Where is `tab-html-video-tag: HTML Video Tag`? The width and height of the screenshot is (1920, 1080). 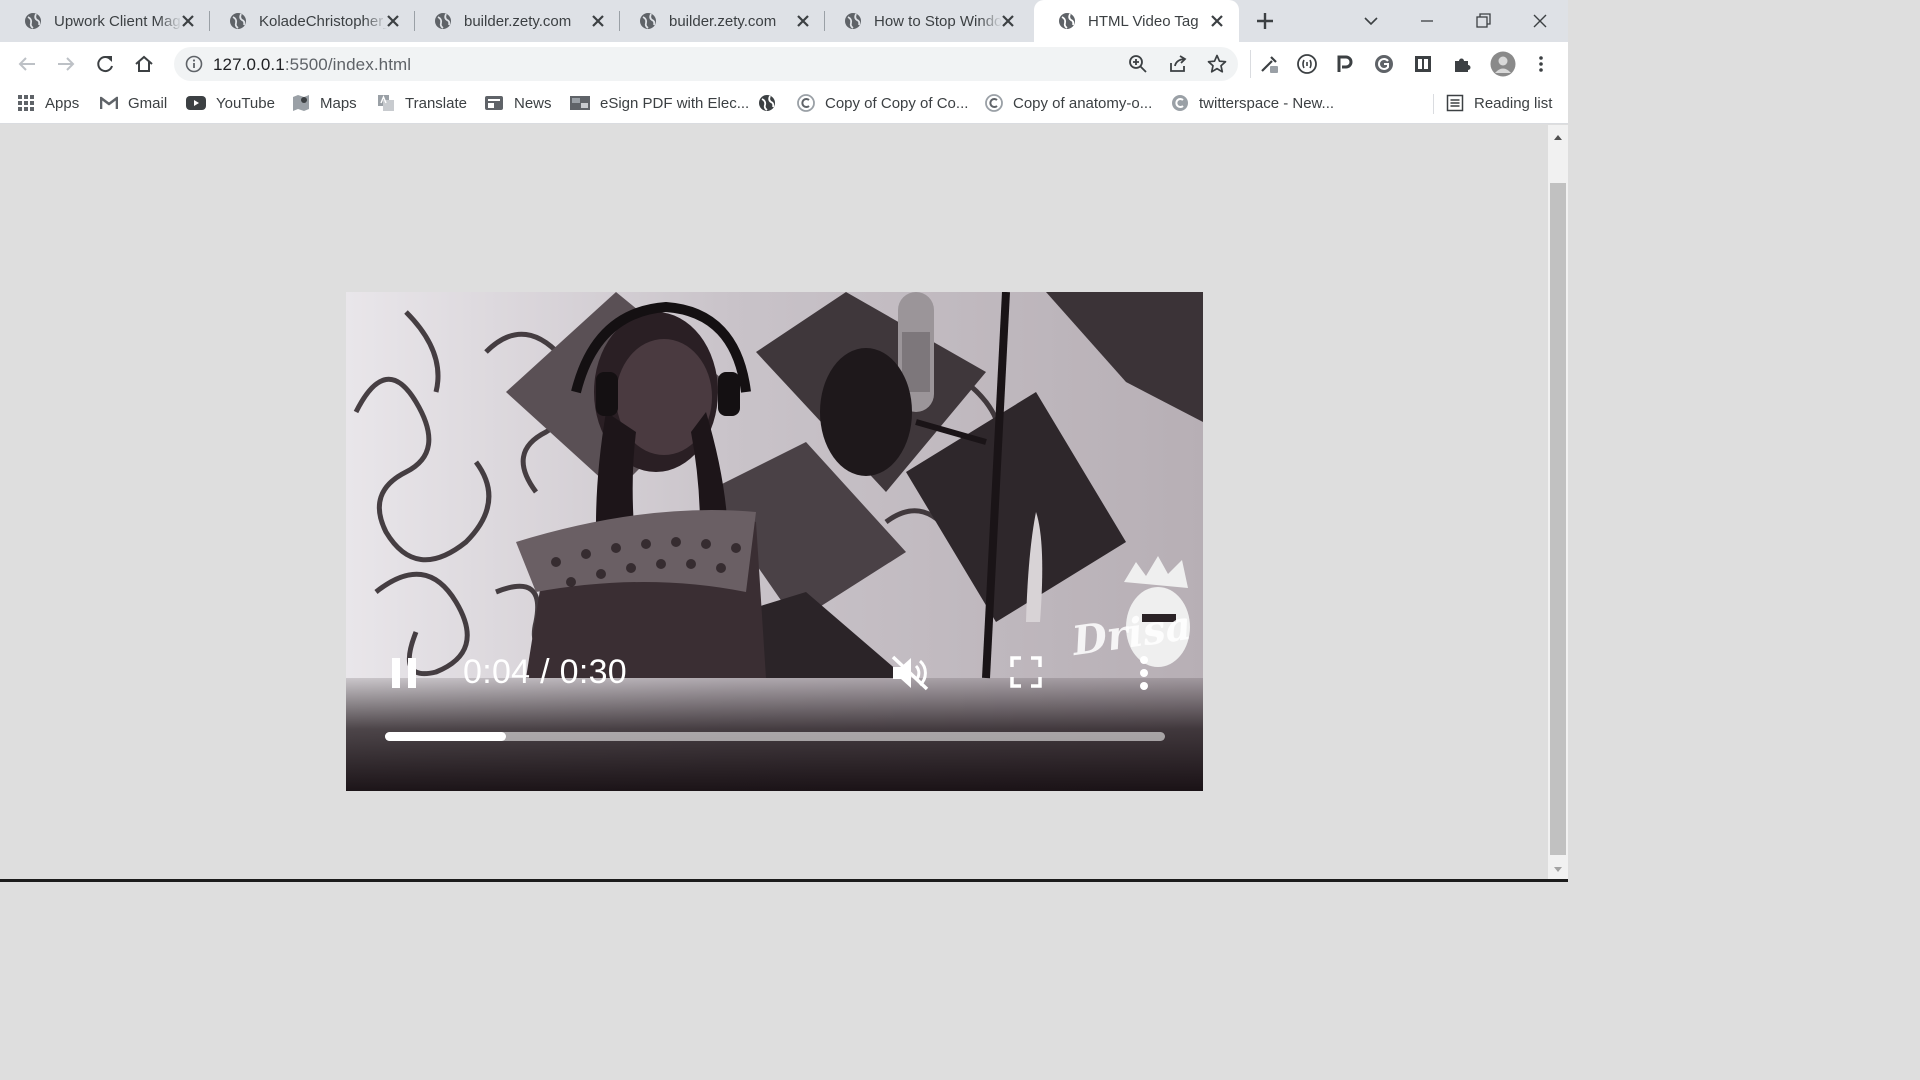
tab-html-video-tag: HTML Video Tag is located at coordinates (1136, 21).